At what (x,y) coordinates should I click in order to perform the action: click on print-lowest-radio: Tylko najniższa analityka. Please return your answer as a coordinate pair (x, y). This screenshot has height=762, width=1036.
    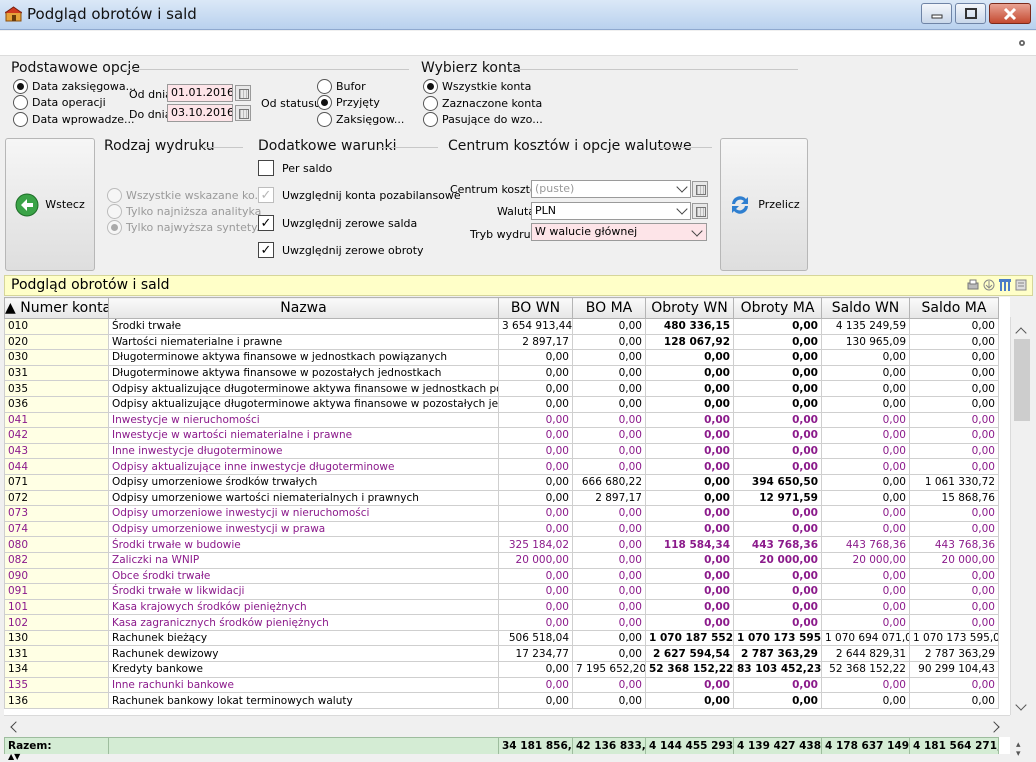
    Looking at the image, I should click on (184, 211).